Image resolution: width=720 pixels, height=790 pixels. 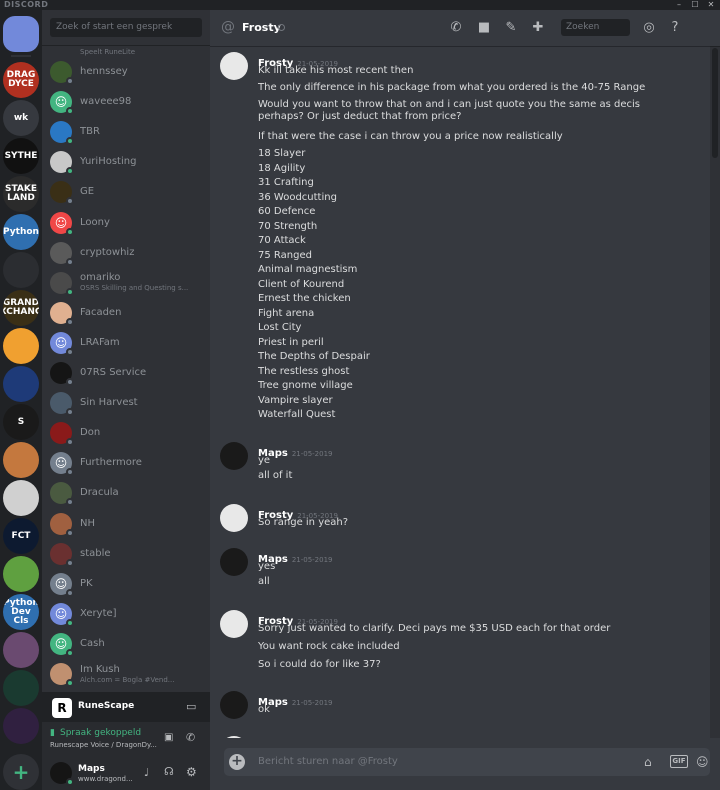 I want to click on list-item: GE, so click(x=126, y=192).